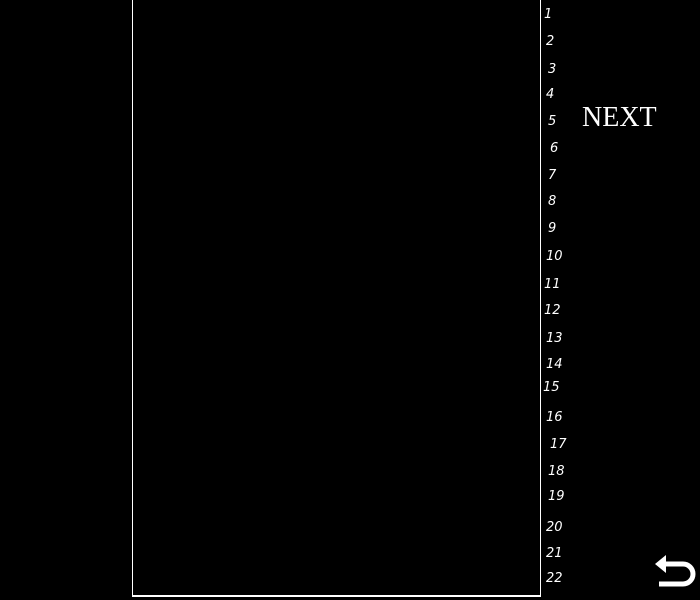  I want to click on row-number-20: 20, so click(554, 527).